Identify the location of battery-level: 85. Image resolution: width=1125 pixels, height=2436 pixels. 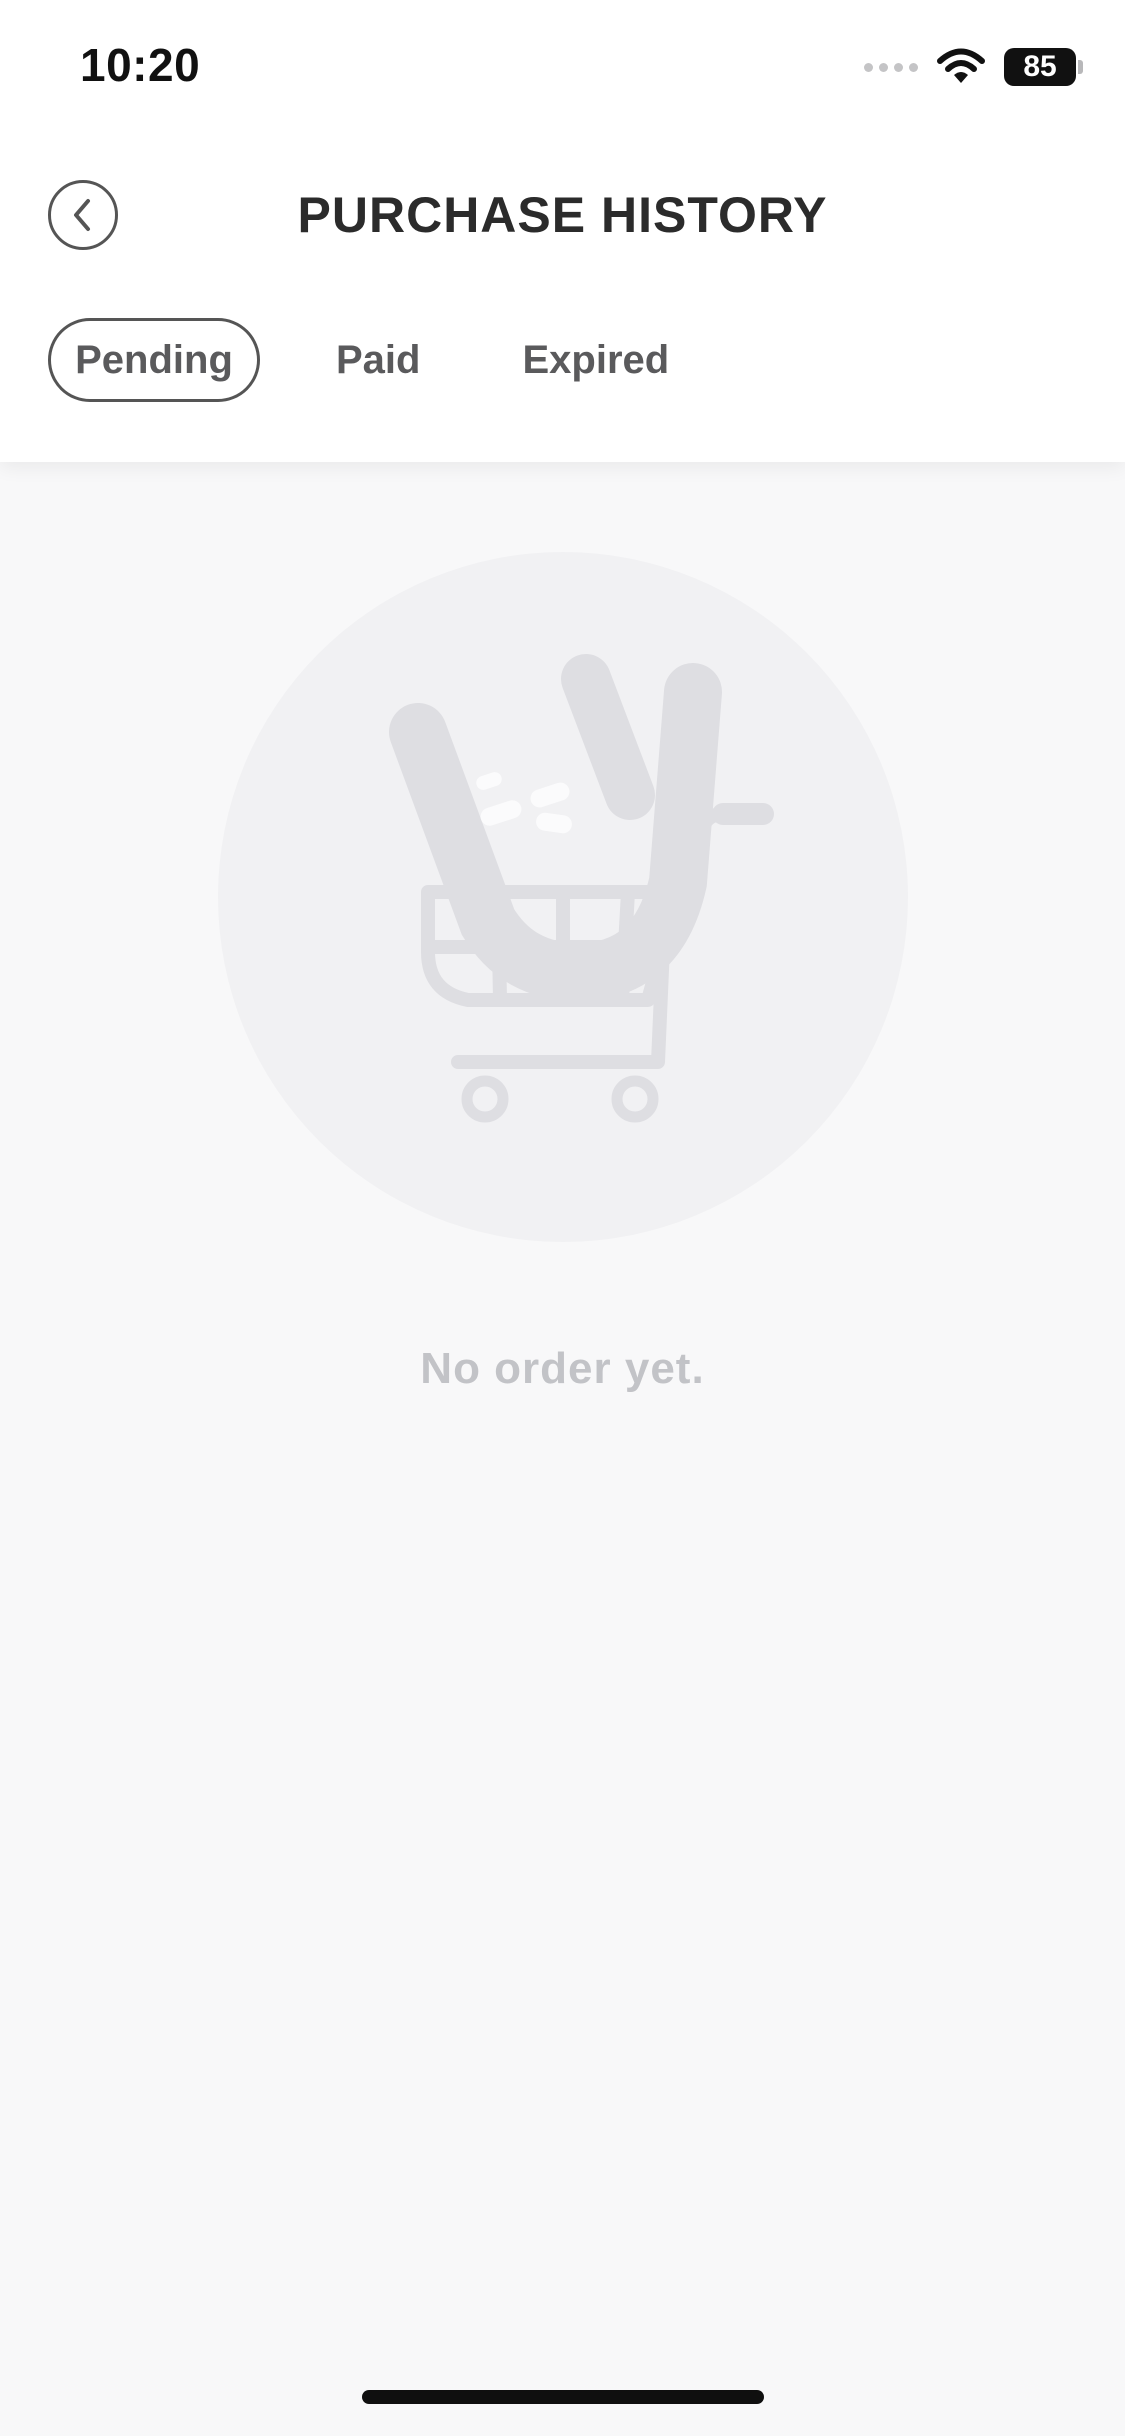
(1040, 66).